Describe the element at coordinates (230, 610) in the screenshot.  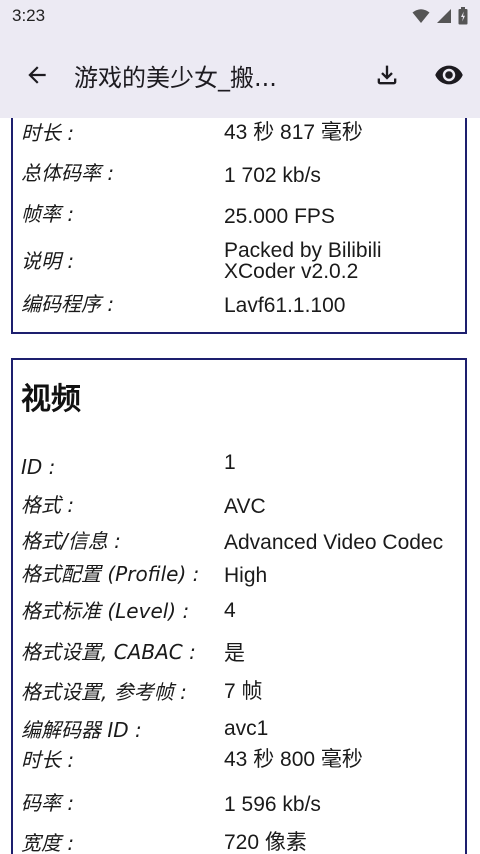
I see `info-value: 4` at that location.